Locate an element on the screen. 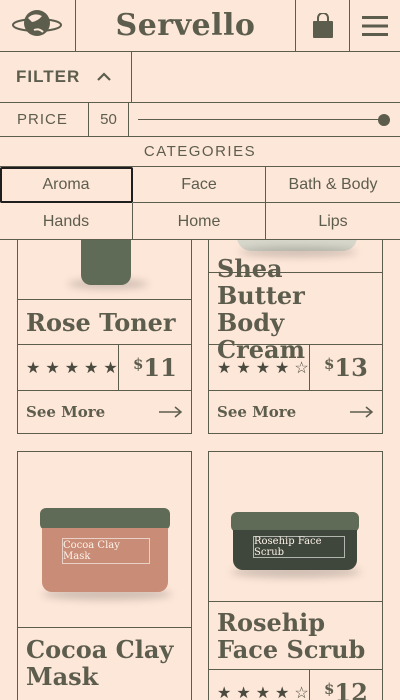 This screenshot has width=400, height=700. jar-label: Rosehip Face Scrub is located at coordinates (299, 547).